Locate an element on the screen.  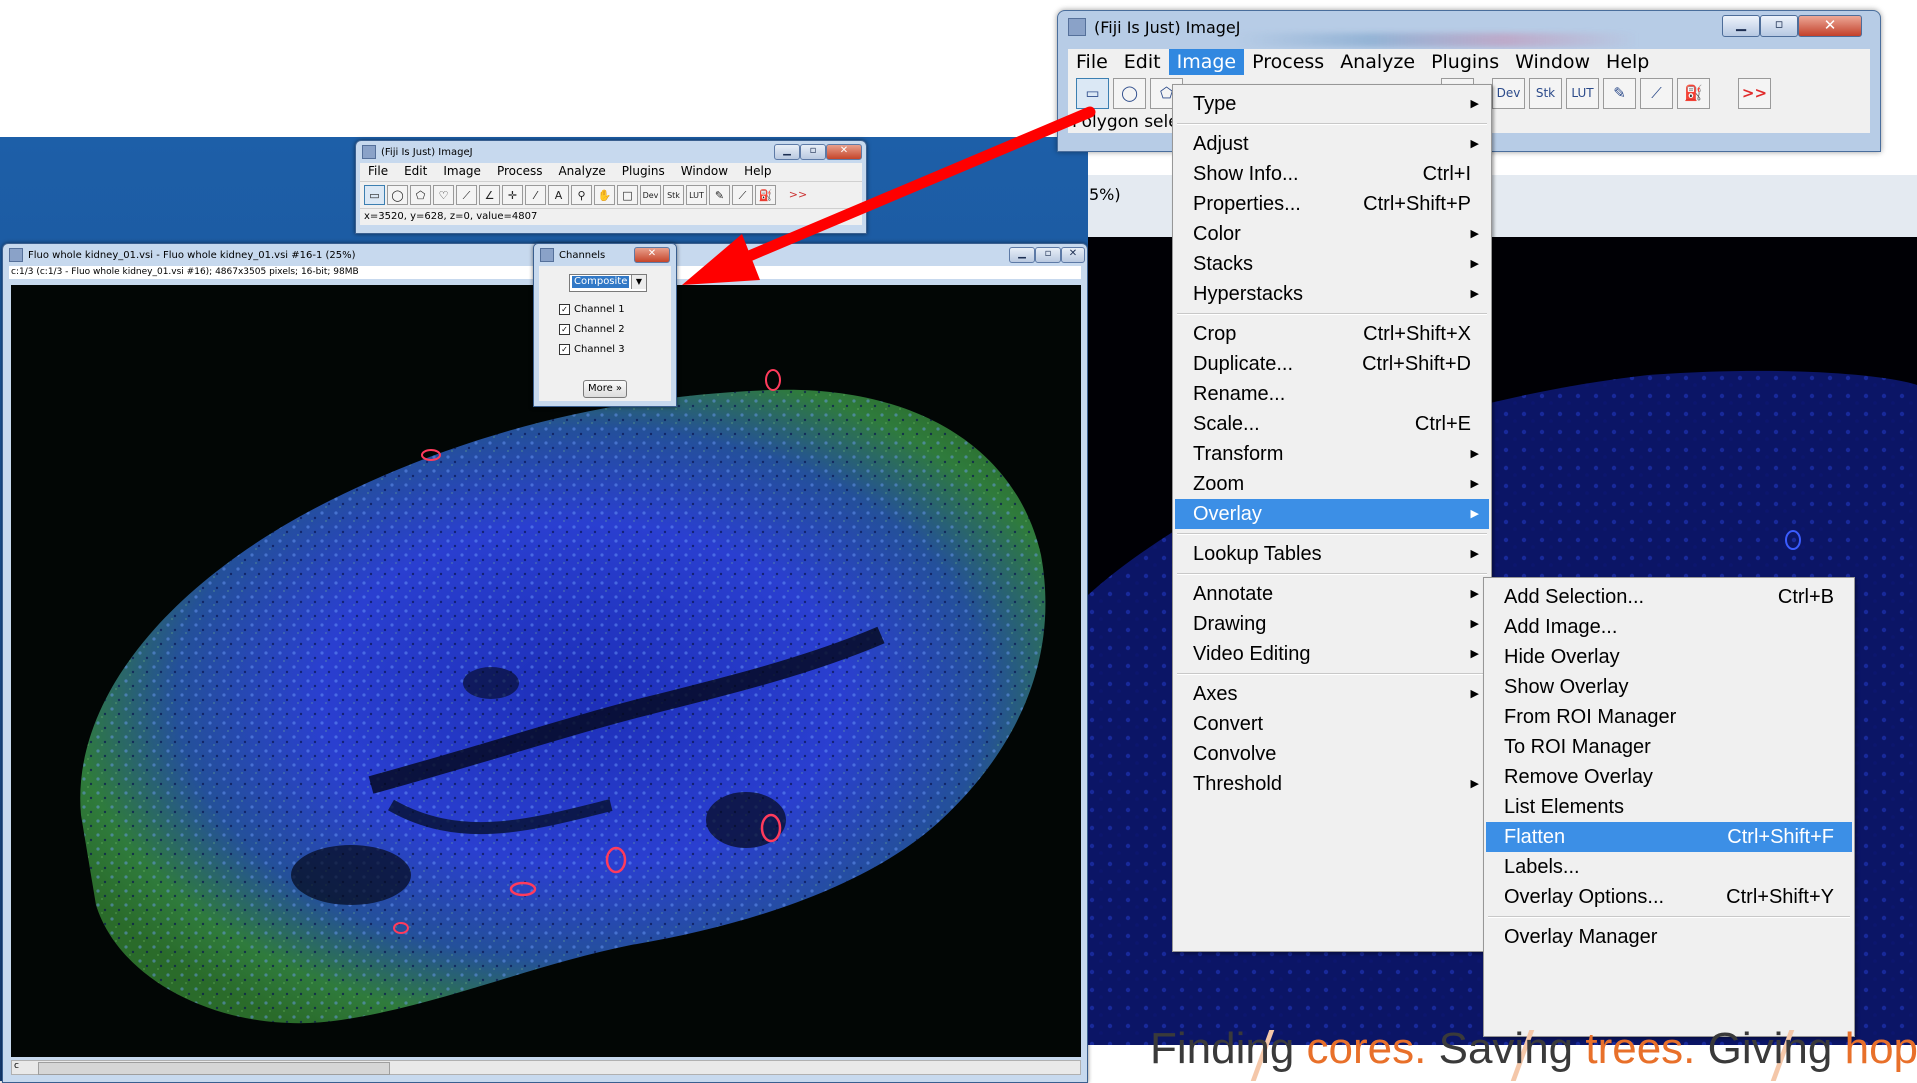
menu-item-stacks: Stacks ▶ is located at coordinates (1332, 264).